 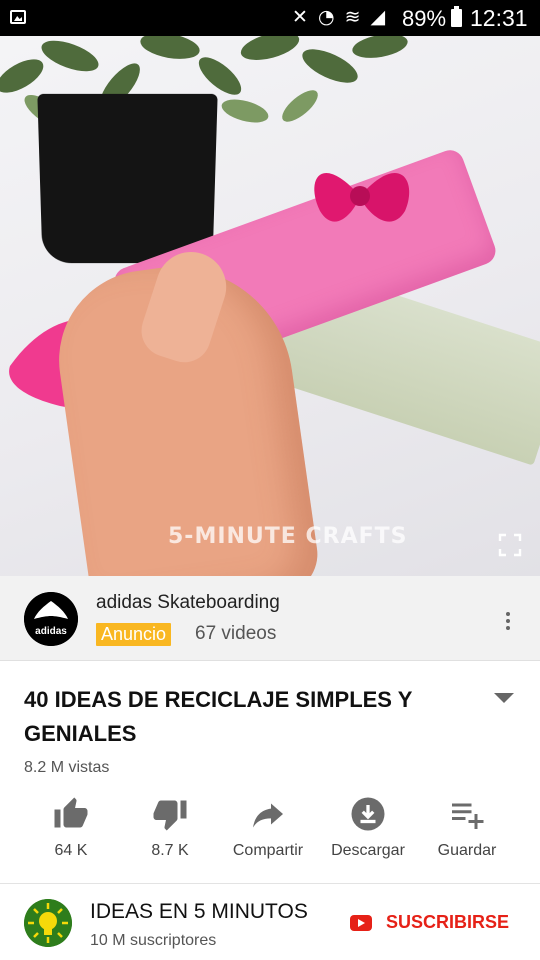 I want to click on flower-pot, so click(x=127, y=178).